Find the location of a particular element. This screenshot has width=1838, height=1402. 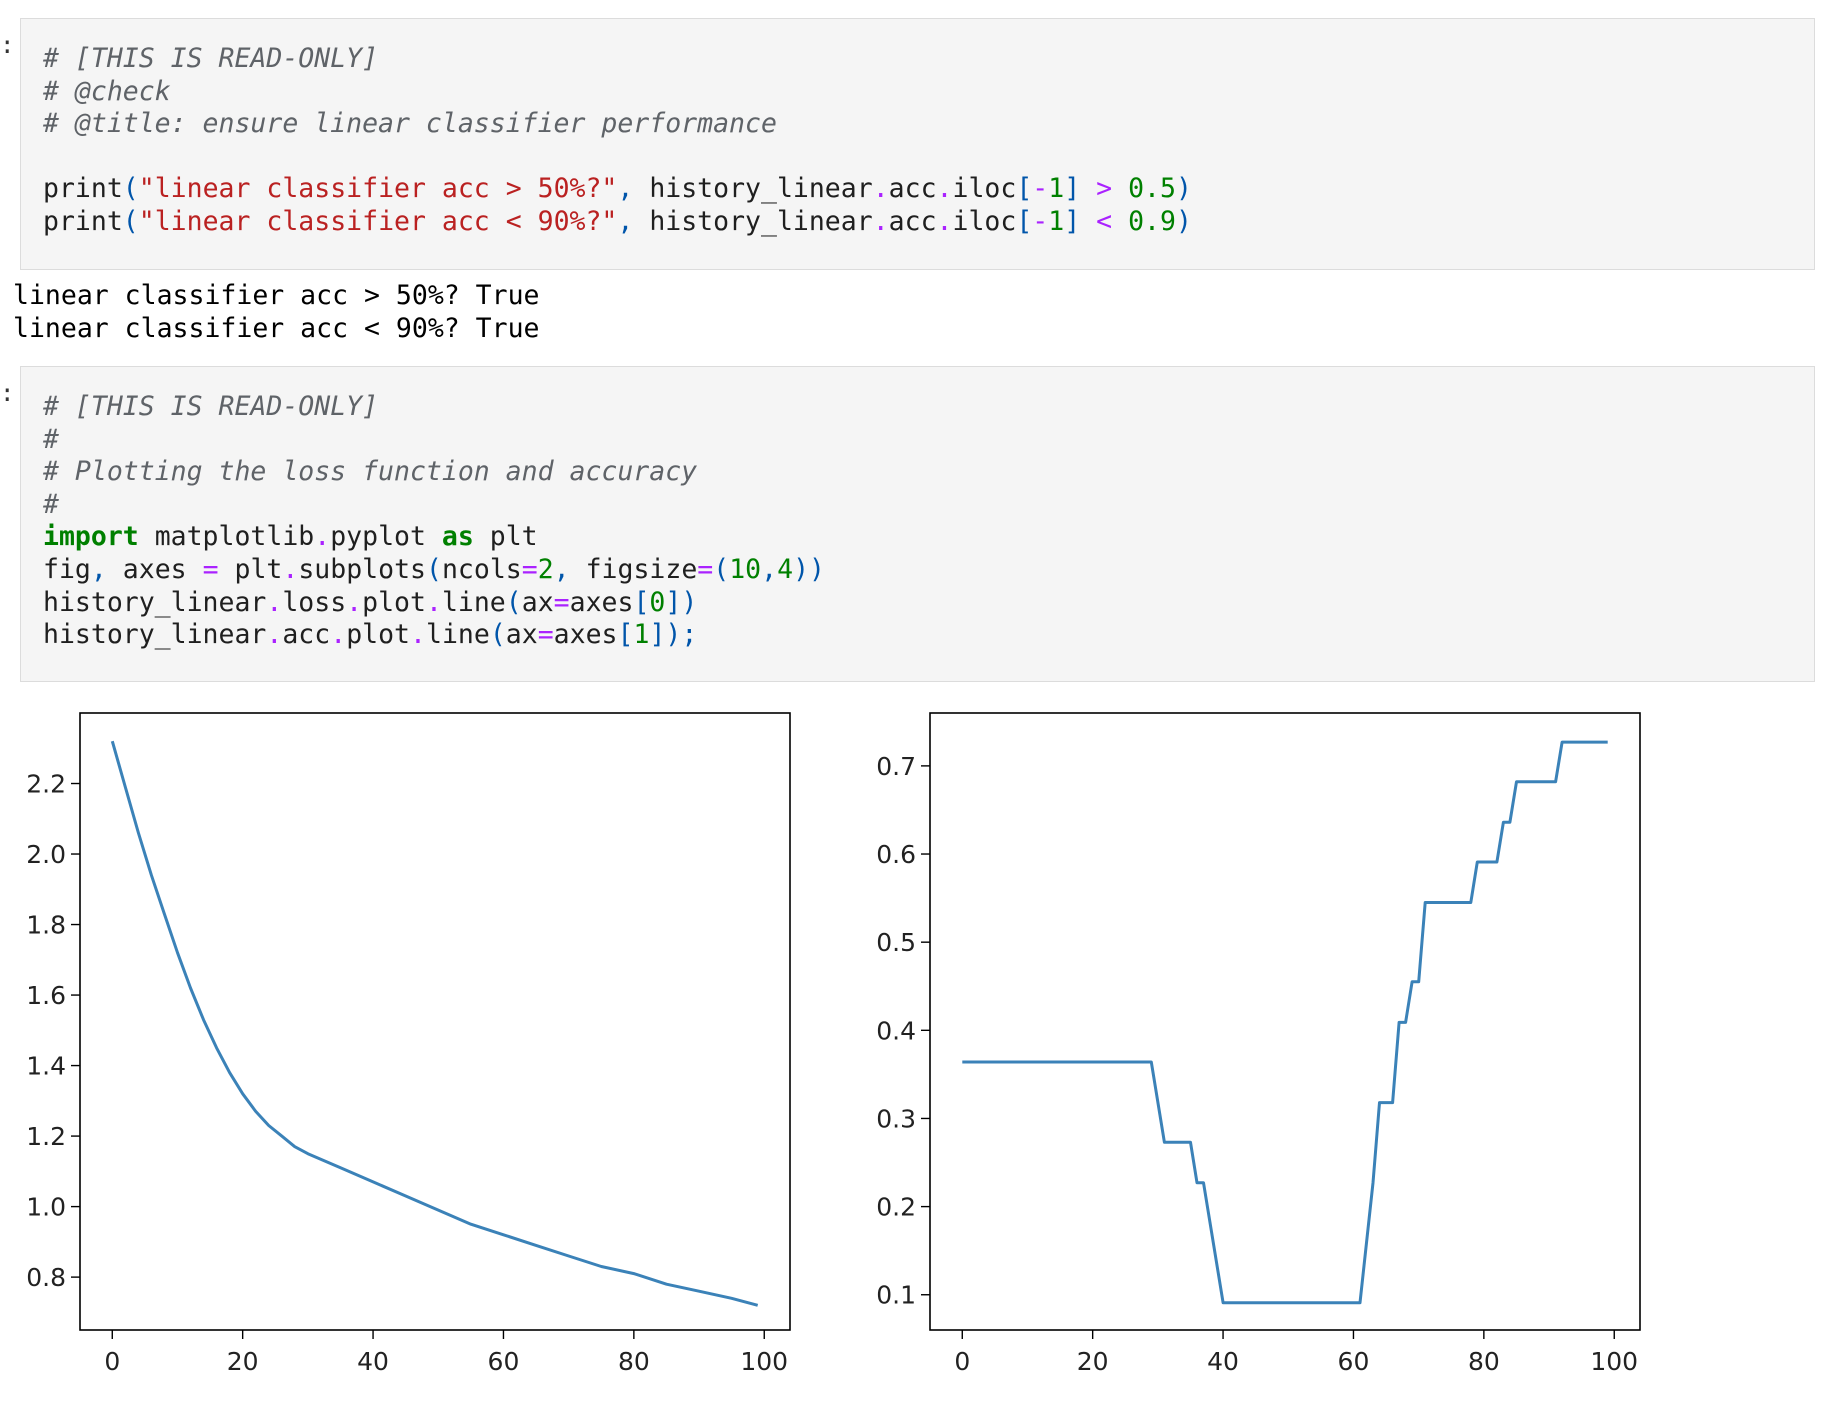

code-token: [ is located at coordinates (1024, 221).